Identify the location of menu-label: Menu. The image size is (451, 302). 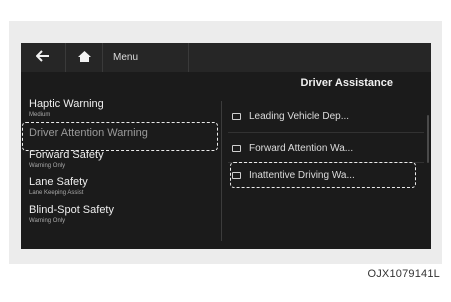
(126, 57).